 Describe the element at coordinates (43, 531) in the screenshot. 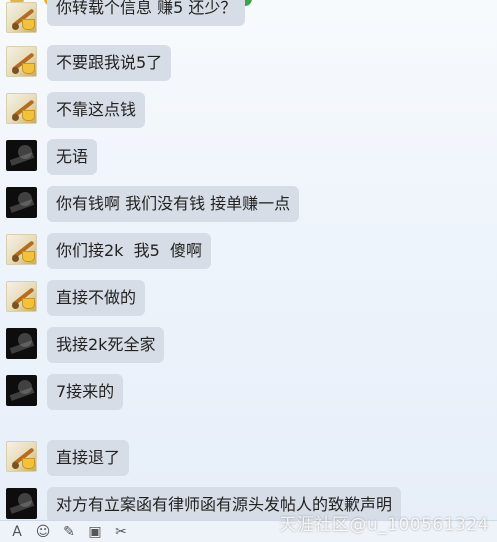

I see `emoji-icon: ☺` at that location.